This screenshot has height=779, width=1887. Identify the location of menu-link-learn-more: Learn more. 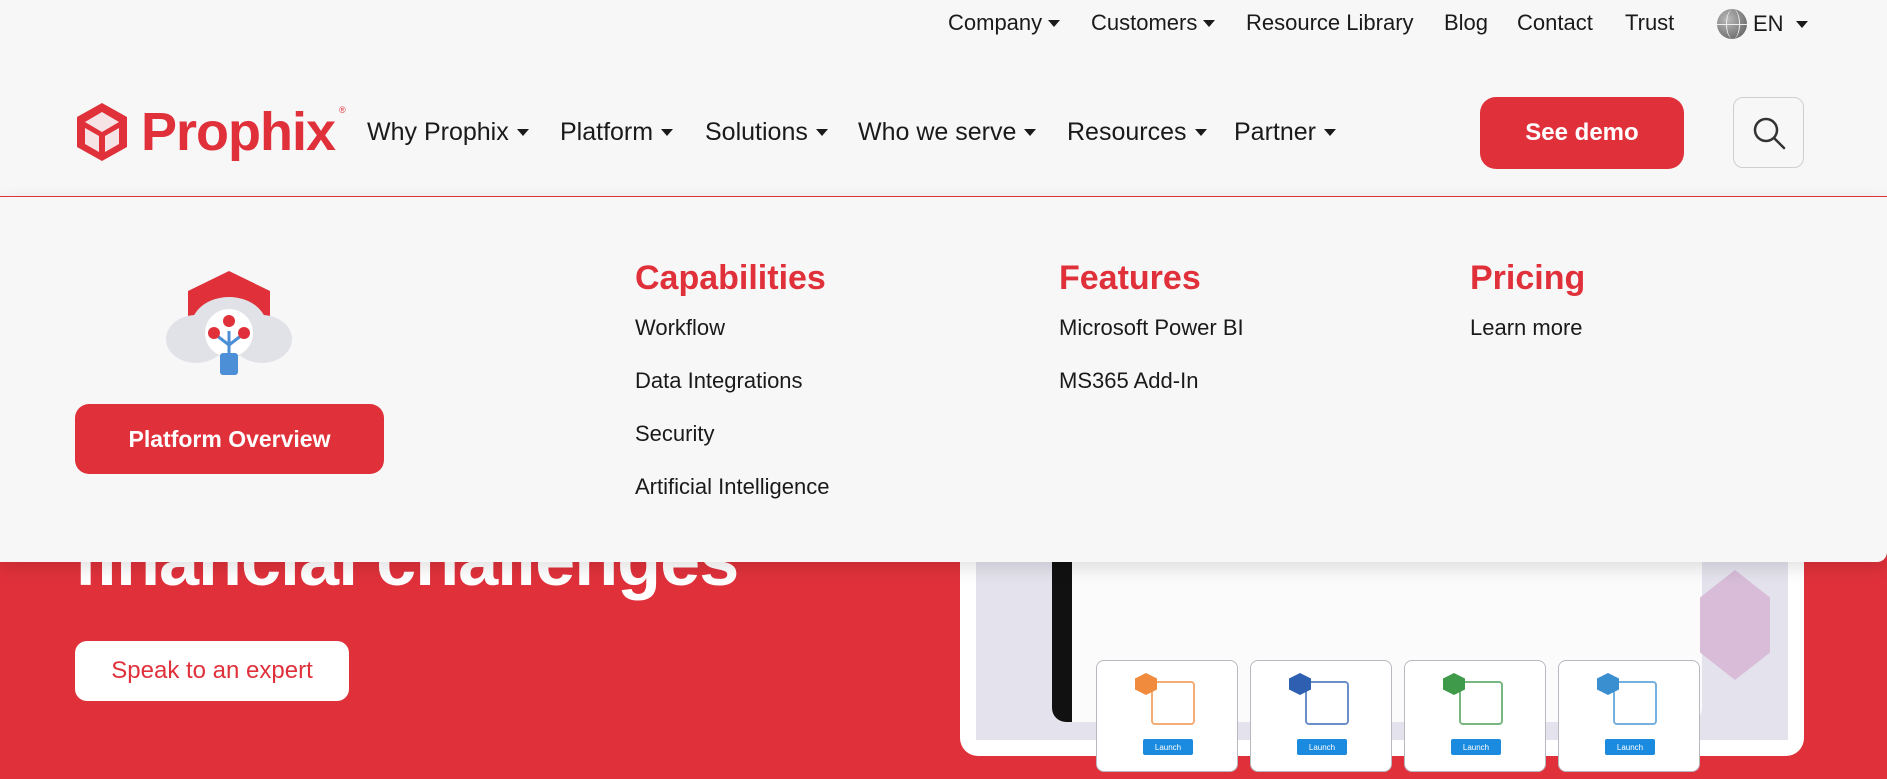
(1527, 341).